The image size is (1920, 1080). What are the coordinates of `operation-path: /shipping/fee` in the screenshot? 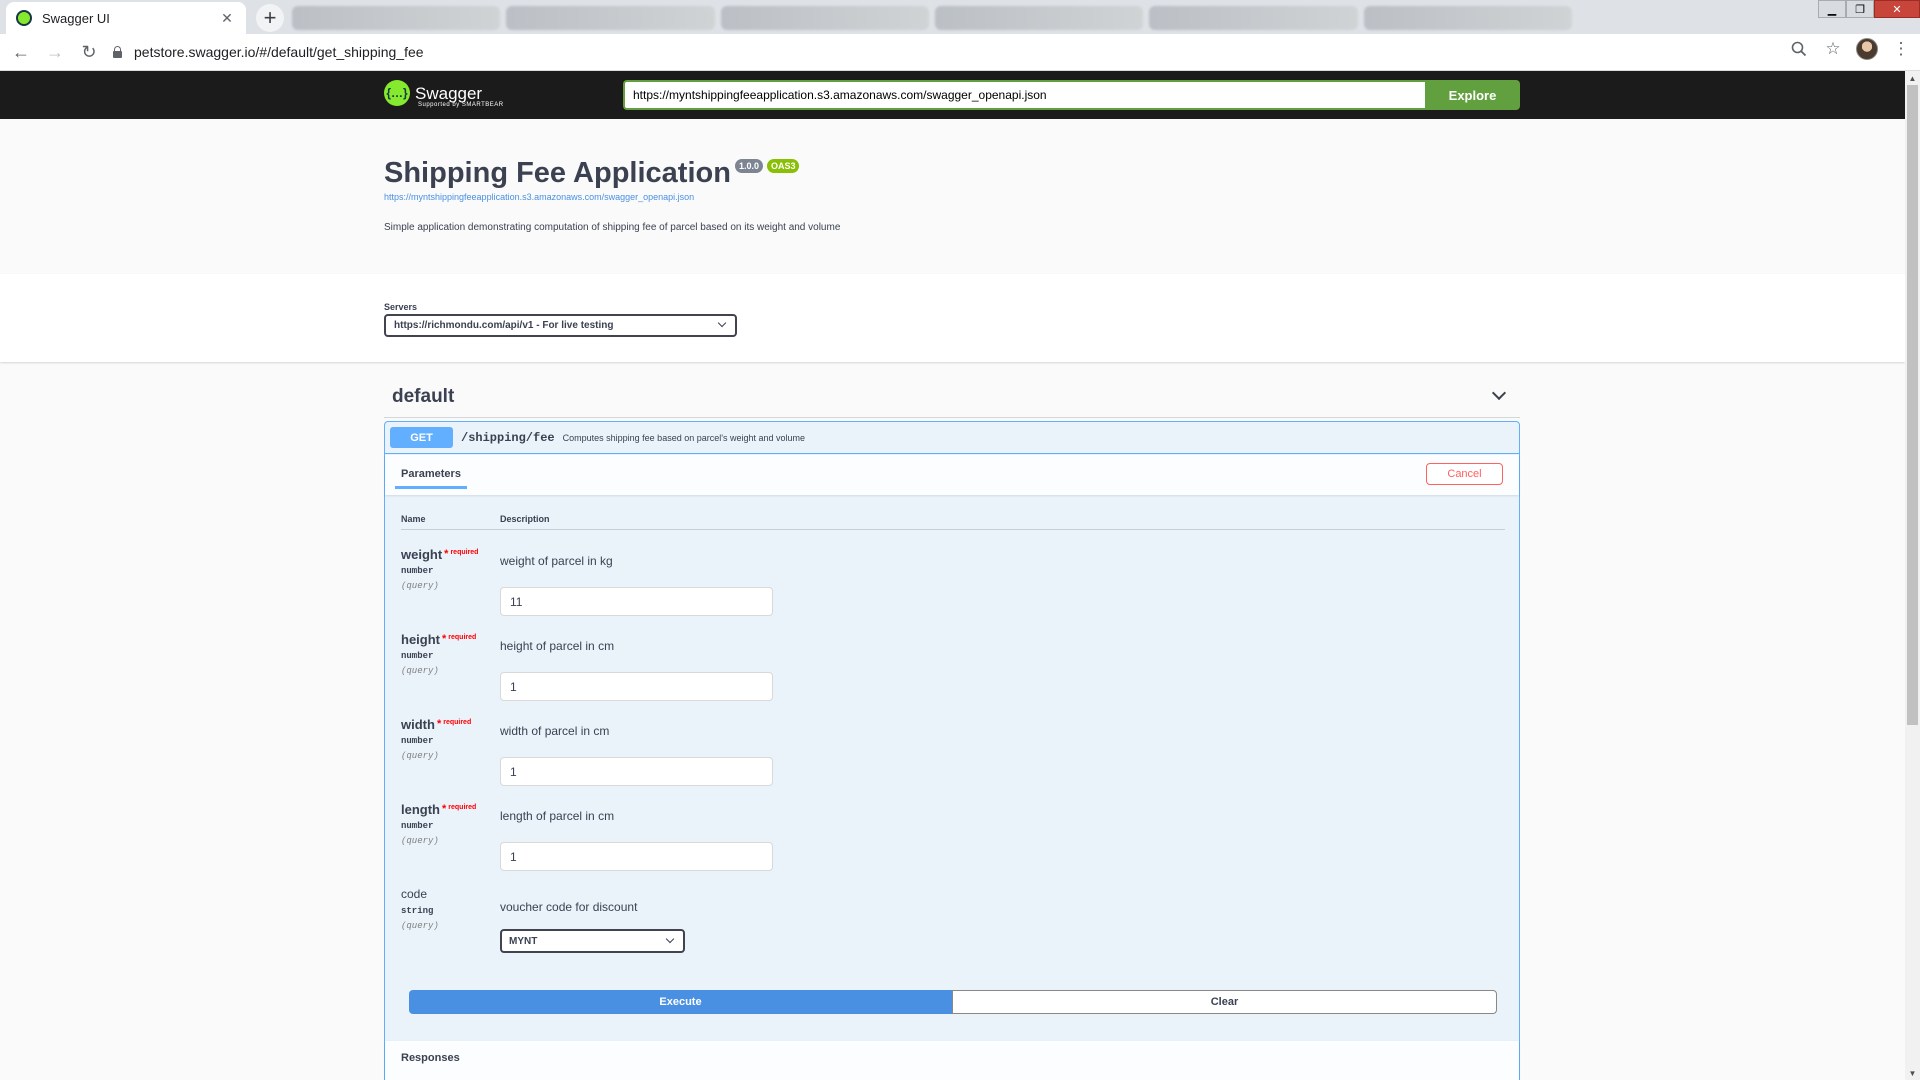 It's located at (508, 437).